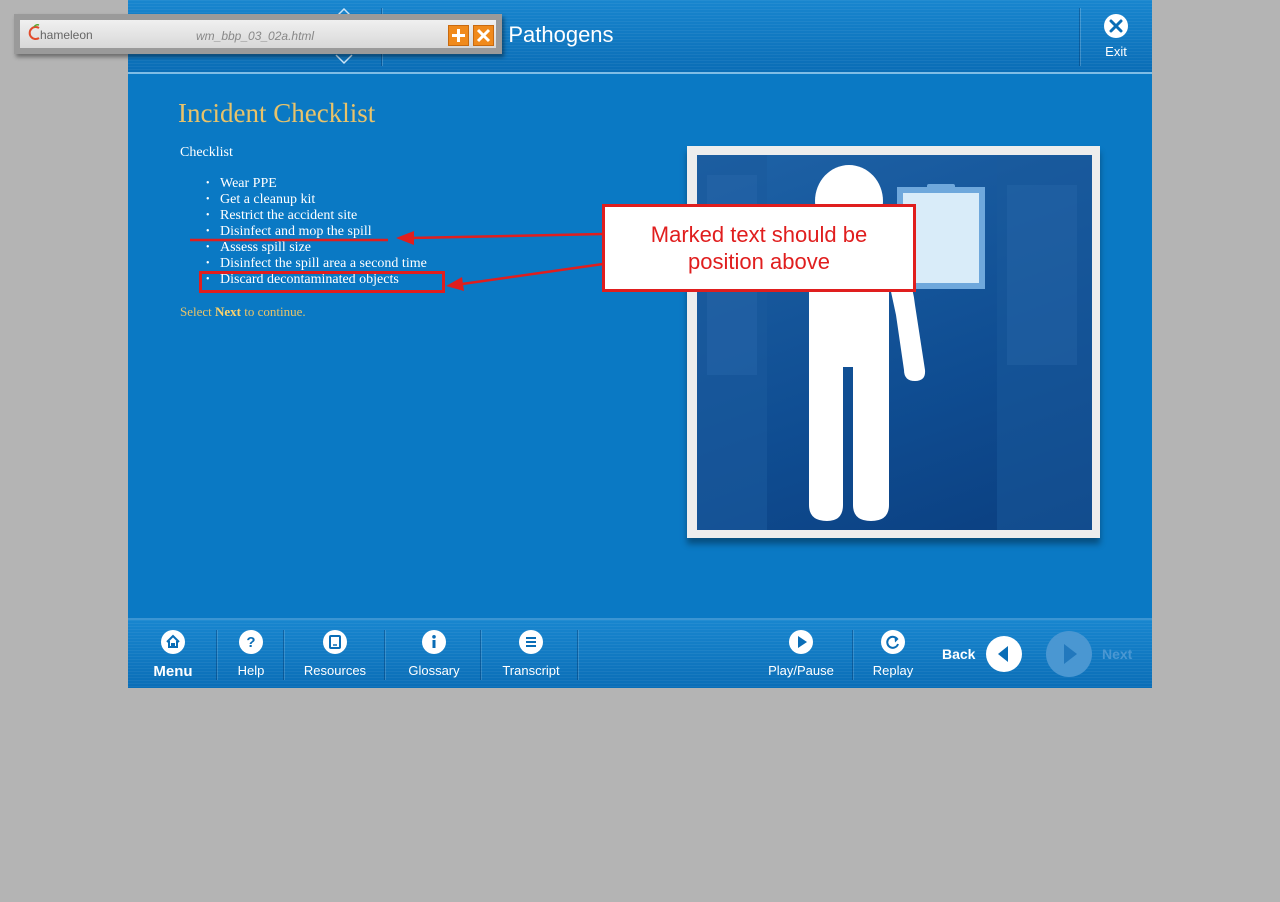  I want to click on annotation-arrows, so click(397, 261).